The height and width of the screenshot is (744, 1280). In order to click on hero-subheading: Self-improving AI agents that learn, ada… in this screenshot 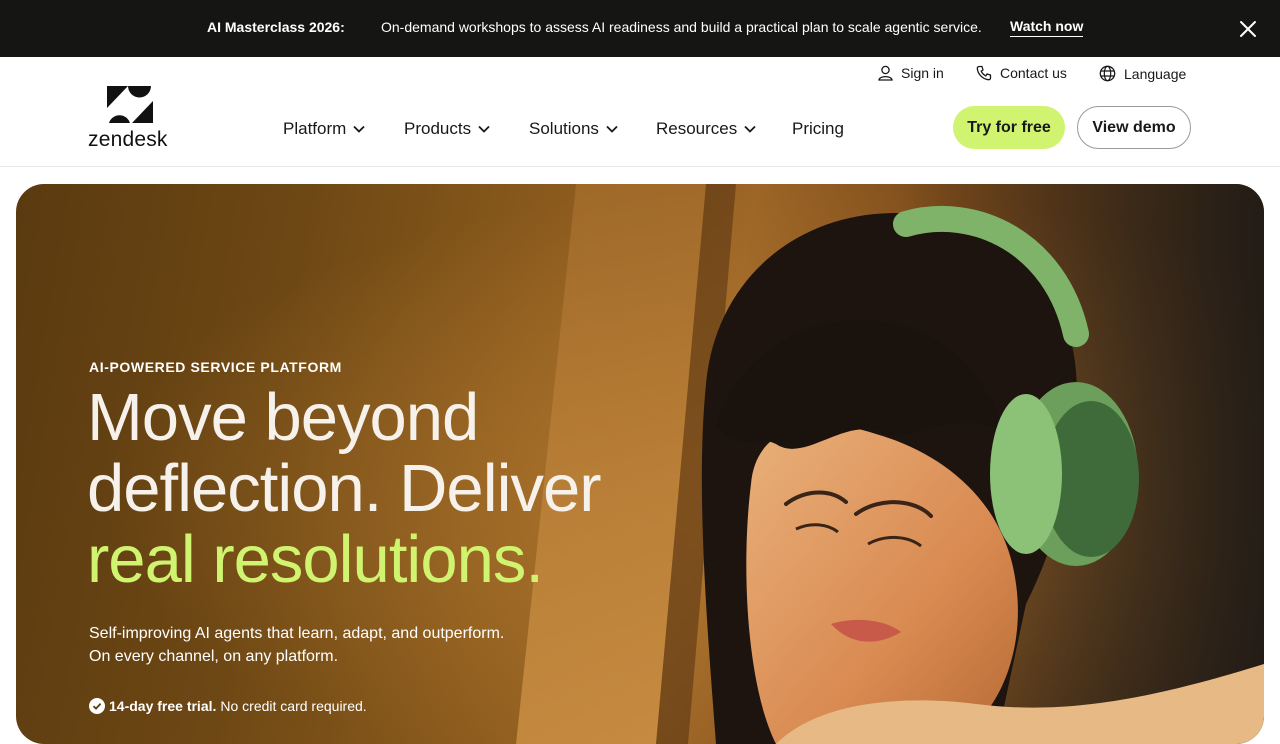, I will do `click(296, 645)`.